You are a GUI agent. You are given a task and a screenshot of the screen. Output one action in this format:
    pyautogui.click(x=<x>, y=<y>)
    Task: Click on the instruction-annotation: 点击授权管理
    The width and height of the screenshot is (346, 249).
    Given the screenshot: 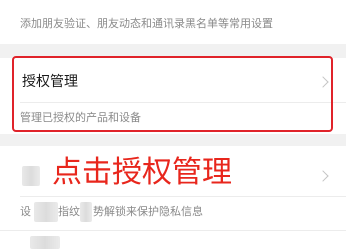 What is the action you would take?
    pyautogui.click(x=142, y=172)
    